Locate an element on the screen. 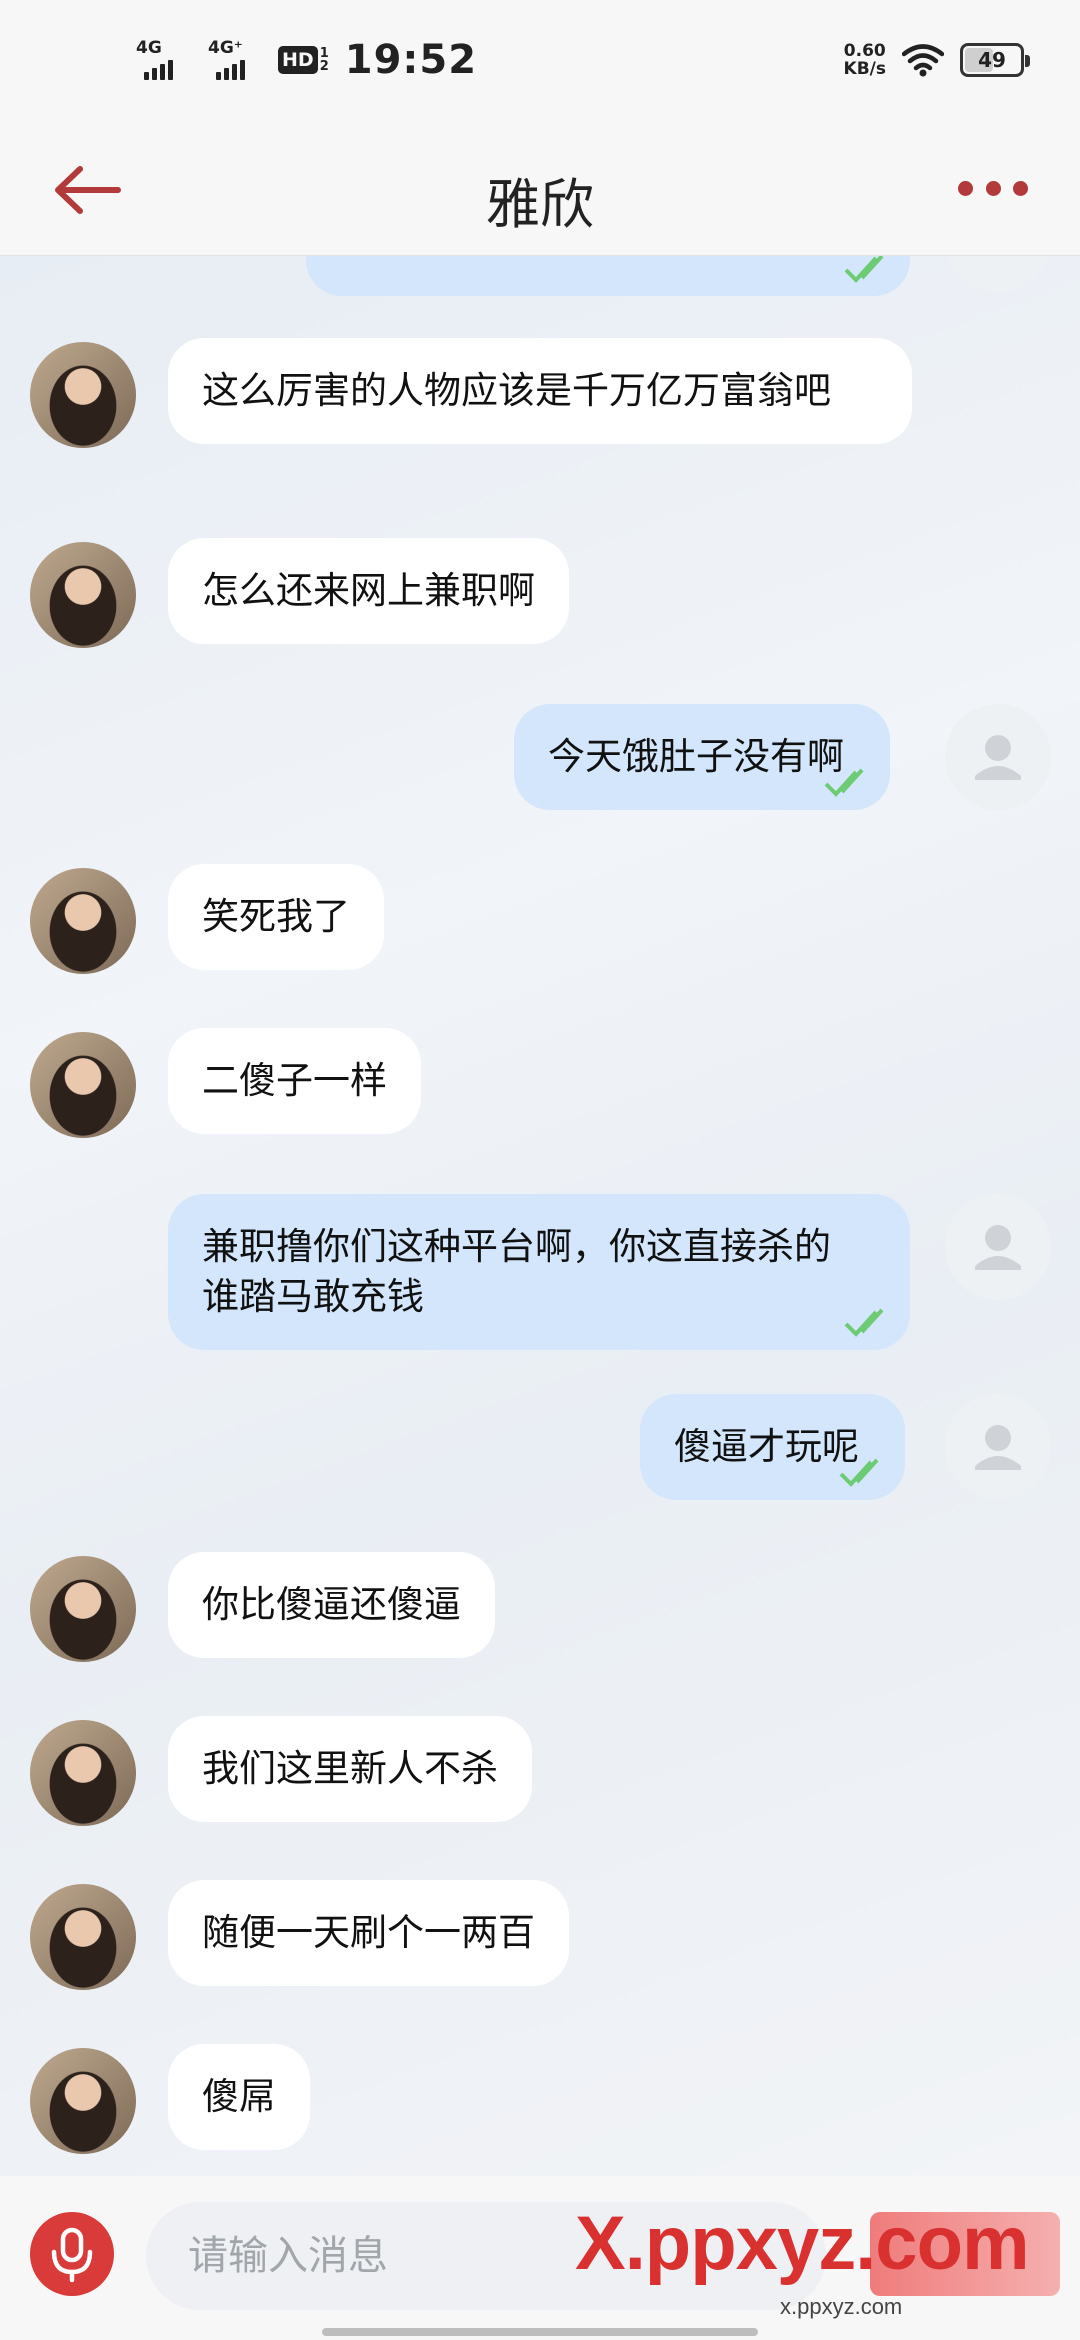  message-bubble-outgoing: 兼职撸你们这种平台啊，你这直接杀的谁踏马敢充钱 is located at coordinates (539, 1272).